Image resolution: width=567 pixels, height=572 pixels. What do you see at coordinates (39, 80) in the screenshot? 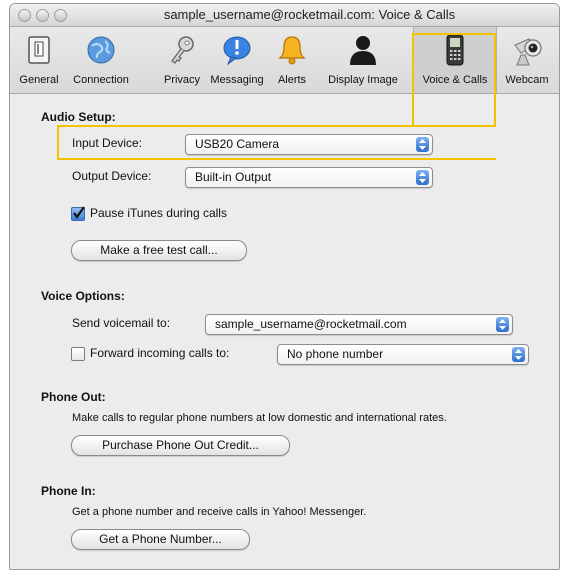
I see `toolbar-label-general: General` at bounding box center [39, 80].